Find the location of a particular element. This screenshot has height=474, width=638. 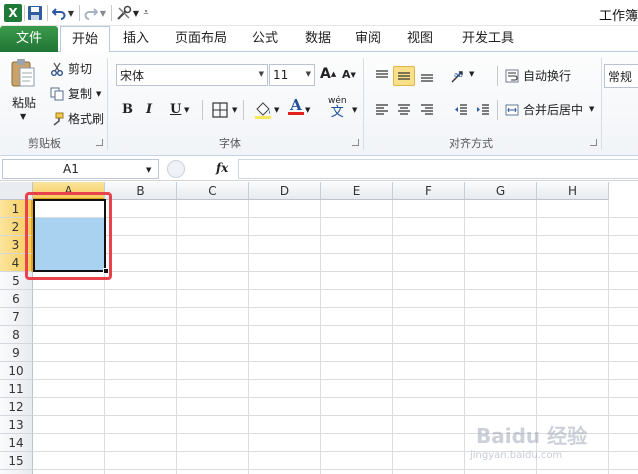

align-top-button is located at coordinates (382, 76).